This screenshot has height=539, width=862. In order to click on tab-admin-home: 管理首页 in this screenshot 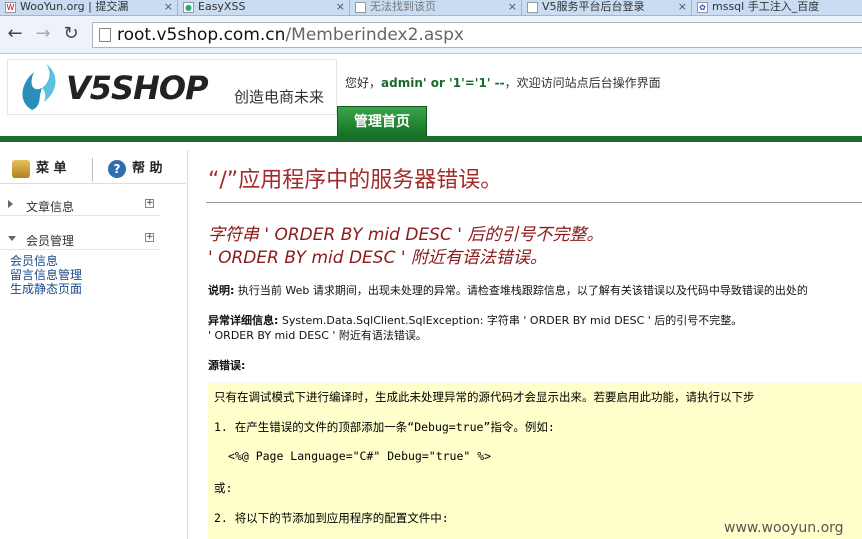, I will do `click(382, 121)`.